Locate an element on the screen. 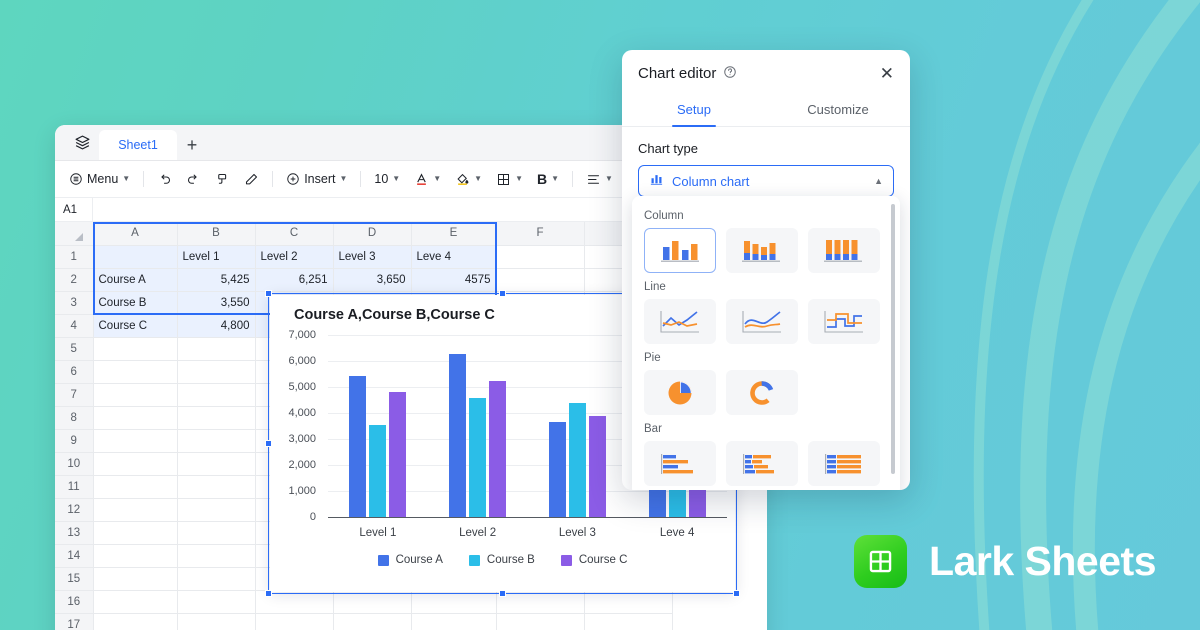 Image resolution: width=1200 pixels, height=630 pixels. cell-a10 is located at coordinates (135, 464).